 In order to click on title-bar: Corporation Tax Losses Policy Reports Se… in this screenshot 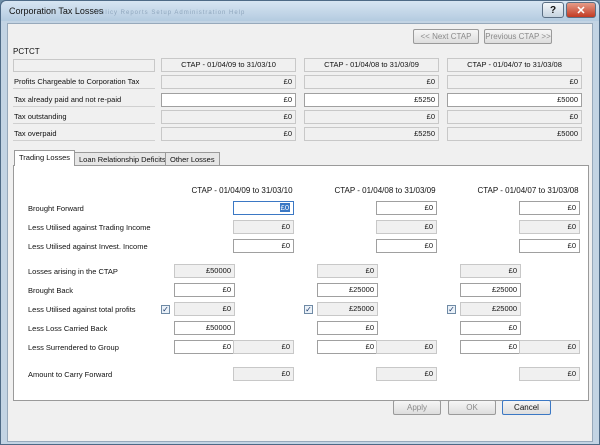, I will do `click(300, 11)`.